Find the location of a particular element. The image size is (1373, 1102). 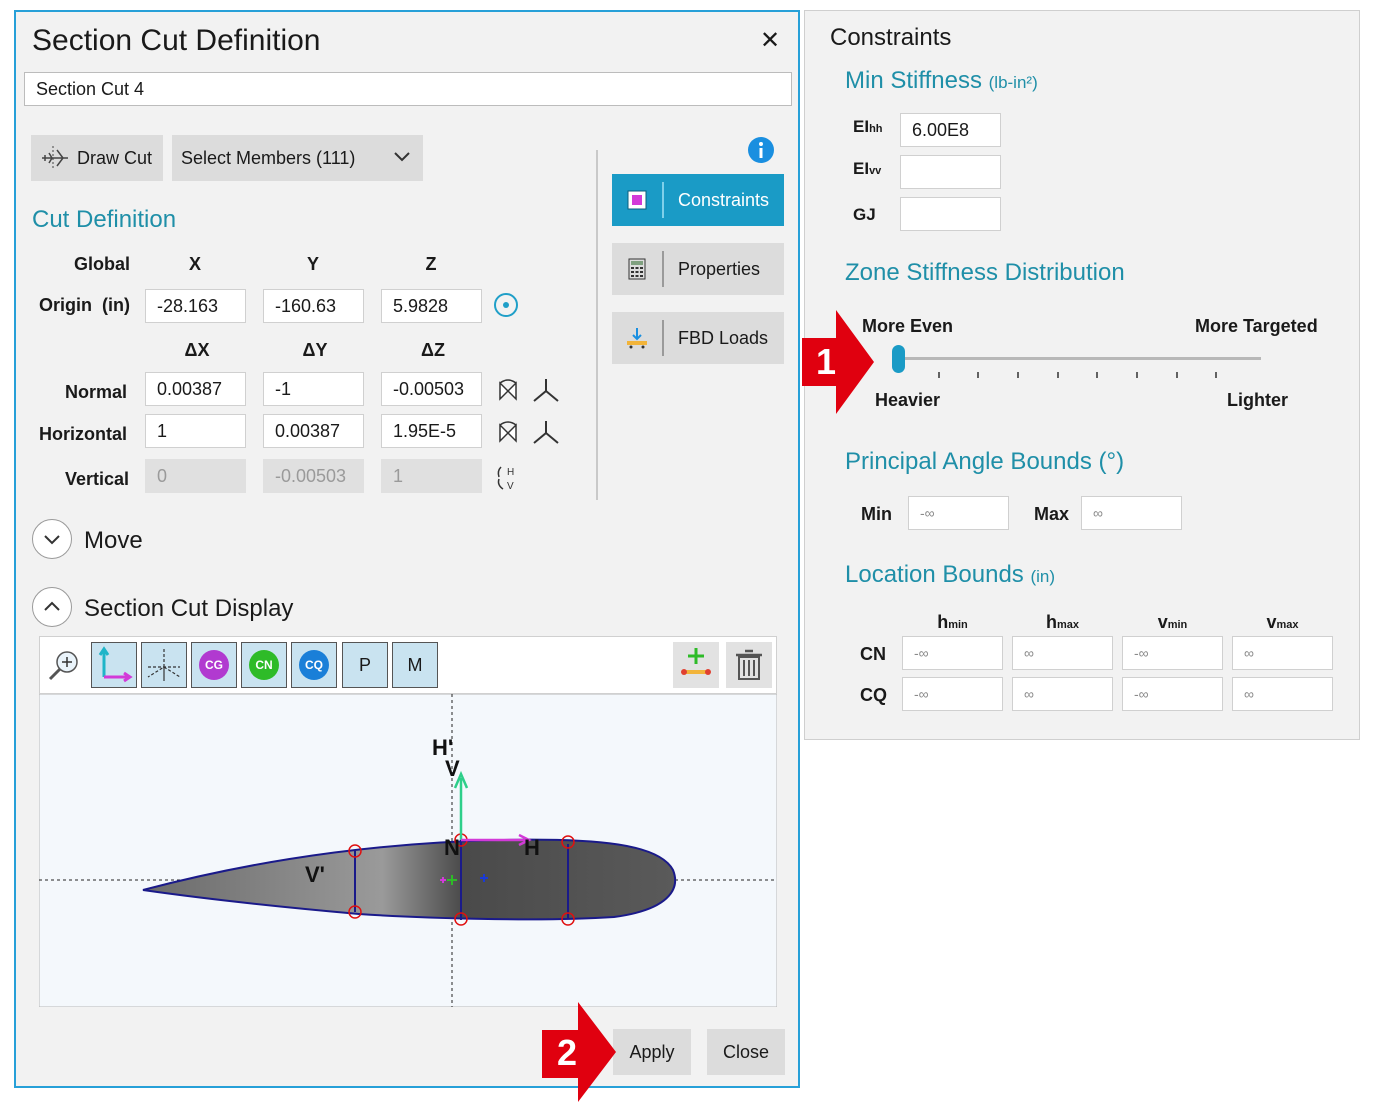

cn-vmax-input: ∞ is located at coordinates (1282, 653).